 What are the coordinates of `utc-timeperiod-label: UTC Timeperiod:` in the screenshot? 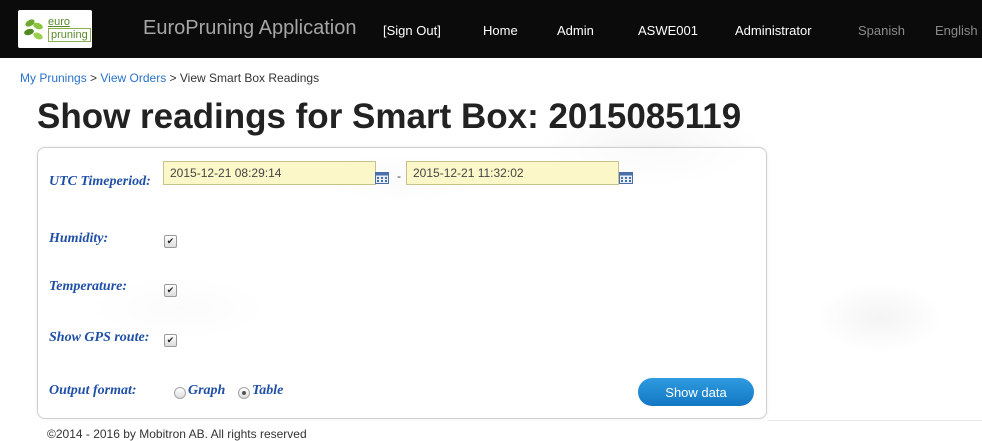 It's located at (100, 181).